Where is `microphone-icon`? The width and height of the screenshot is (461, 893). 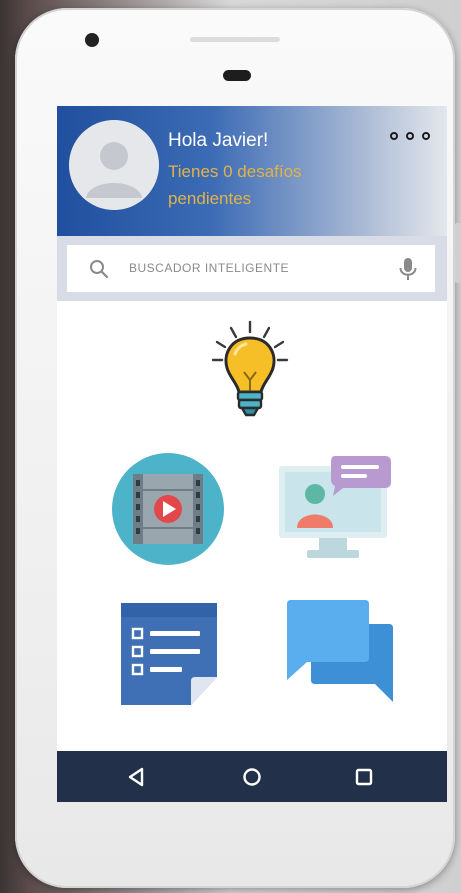
microphone-icon is located at coordinates (408, 269).